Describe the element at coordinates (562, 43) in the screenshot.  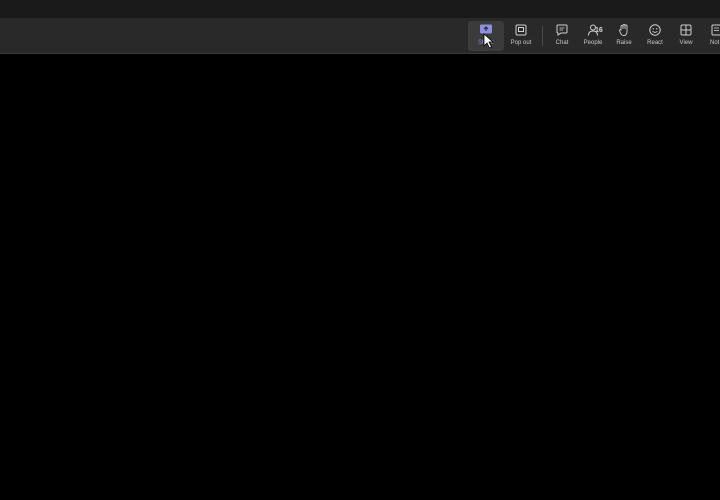
I see `chat-label: Chat` at that location.